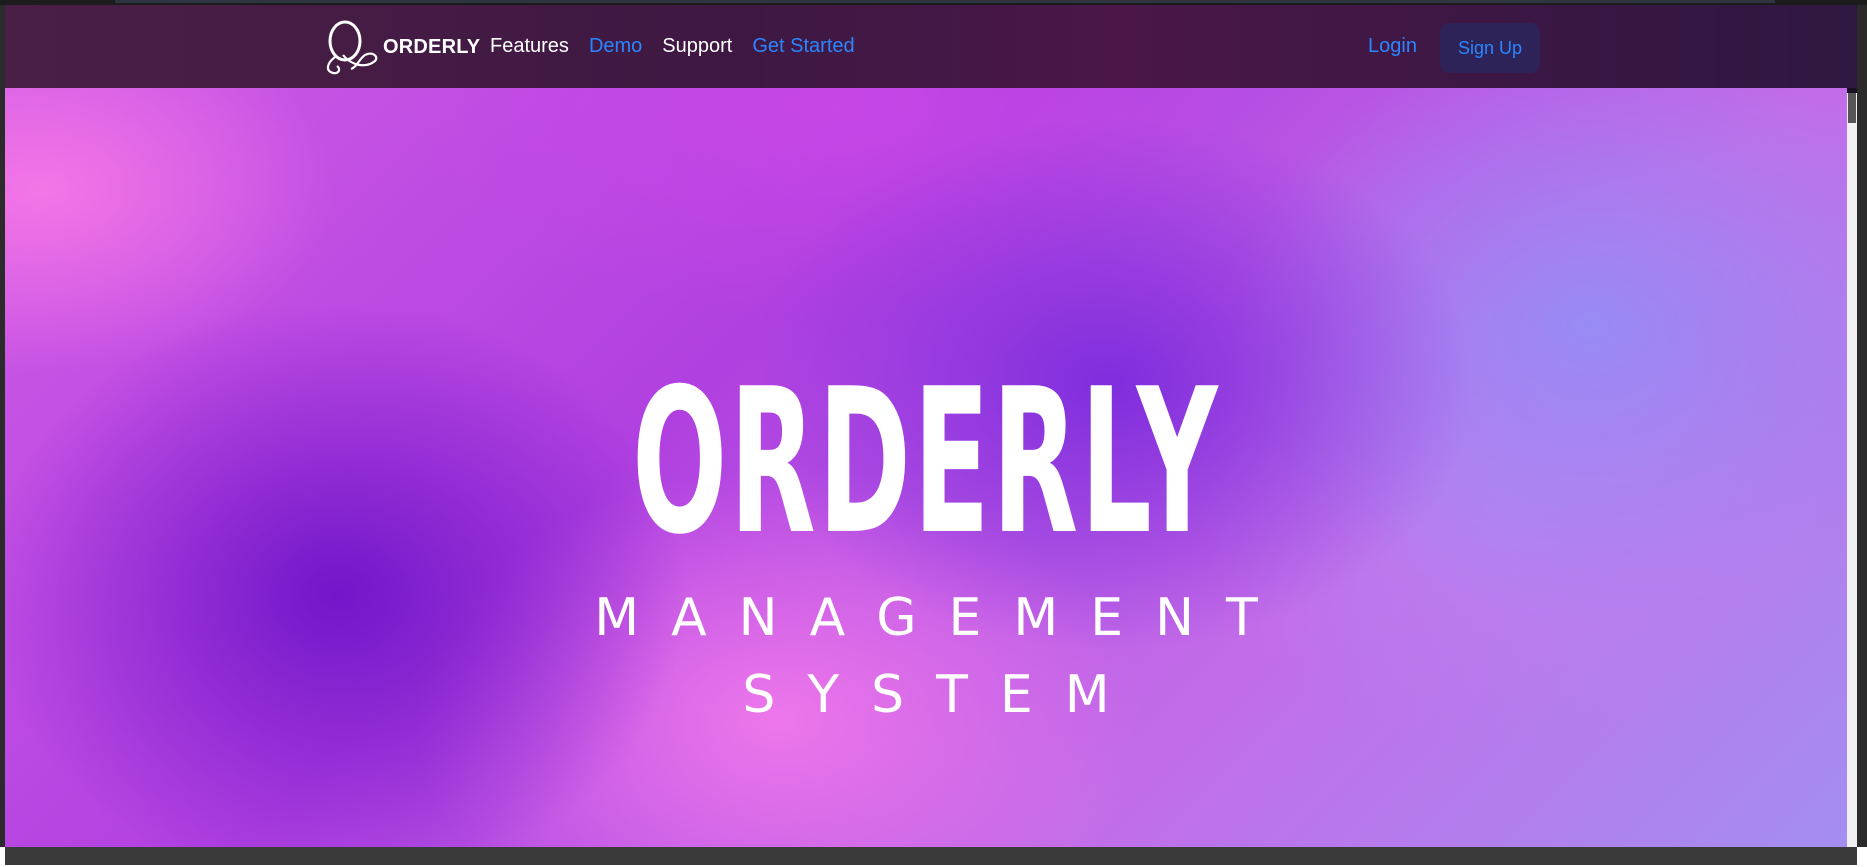 This screenshot has width=1867, height=867. I want to click on signup-button: Sign Up, so click(1490, 48).